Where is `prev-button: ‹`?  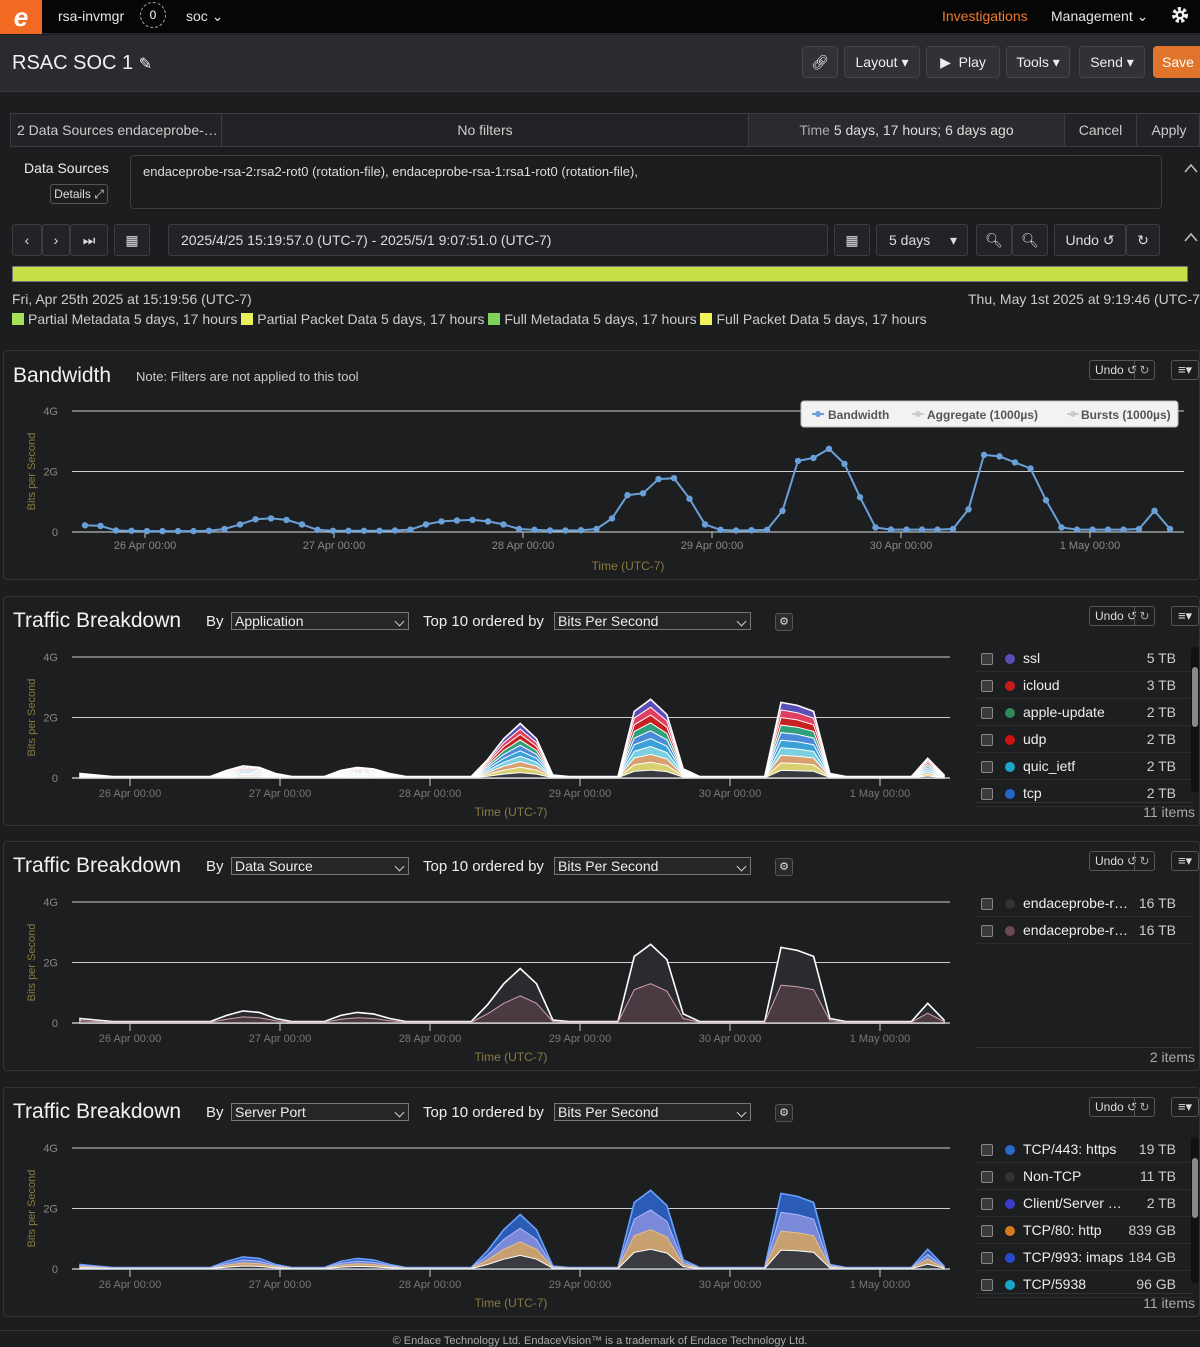 prev-button: ‹ is located at coordinates (27, 240).